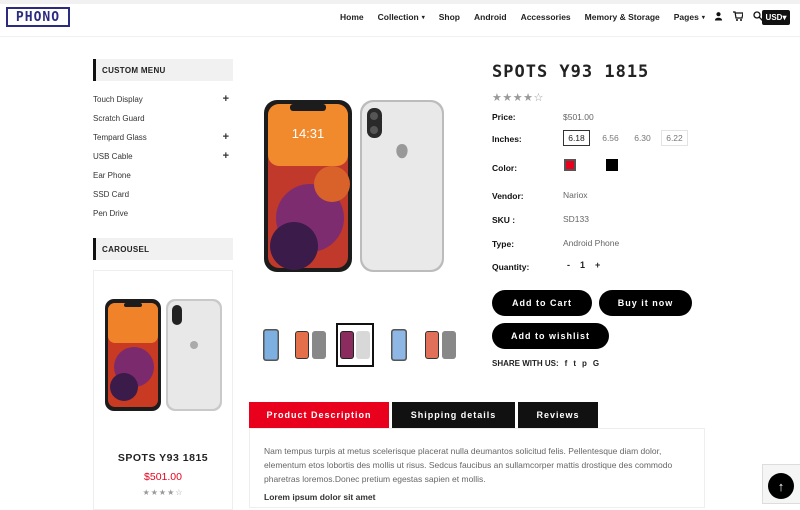 The height and width of the screenshot is (510, 800). What do you see at coordinates (525, 363) in the screenshot?
I see `share-label: SHARE WITH US:` at bounding box center [525, 363].